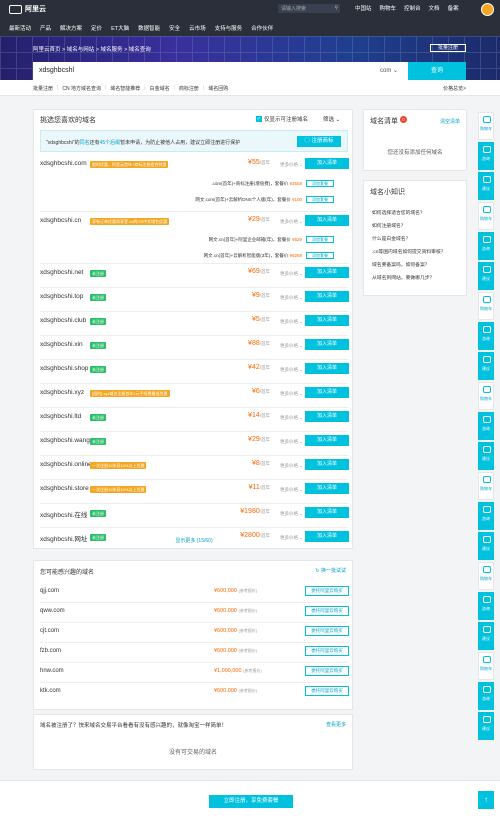  Describe the element at coordinates (160, 88) in the screenshot. I see `sub-link: 白金域名` at that location.